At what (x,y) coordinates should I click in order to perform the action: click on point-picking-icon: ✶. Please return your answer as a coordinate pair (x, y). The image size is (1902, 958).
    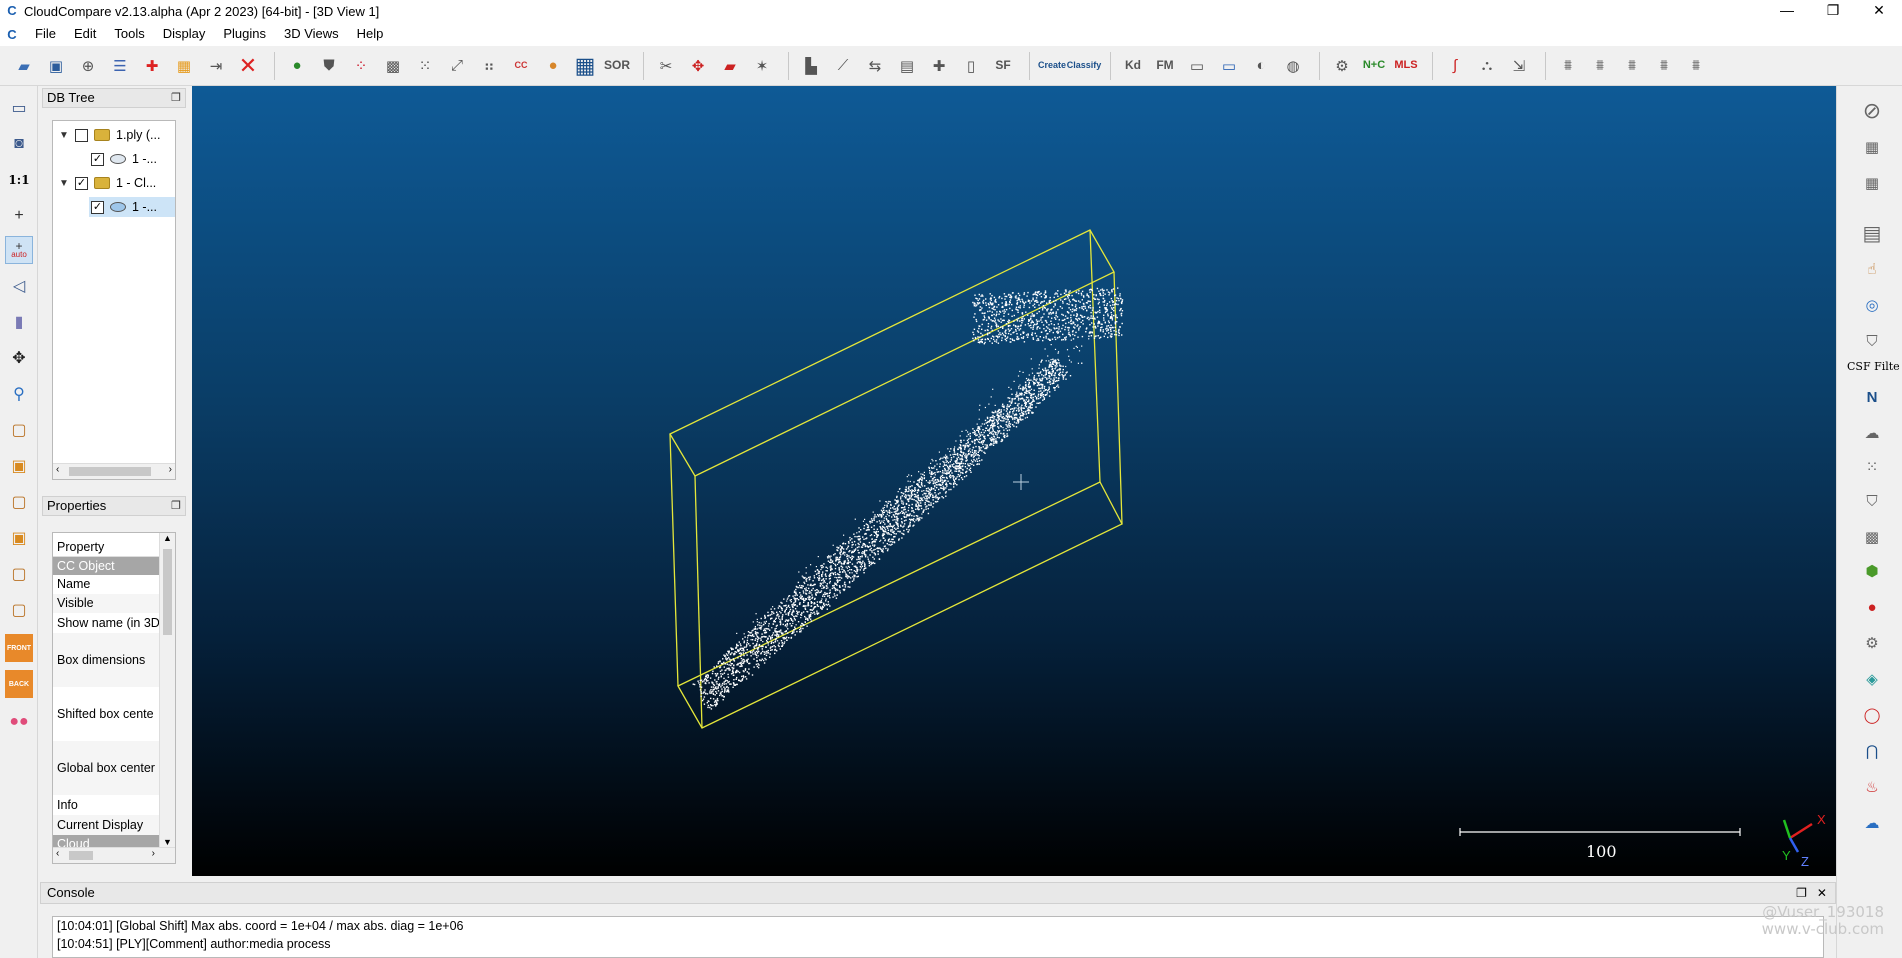
    Looking at the image, I should click on (762, 66).